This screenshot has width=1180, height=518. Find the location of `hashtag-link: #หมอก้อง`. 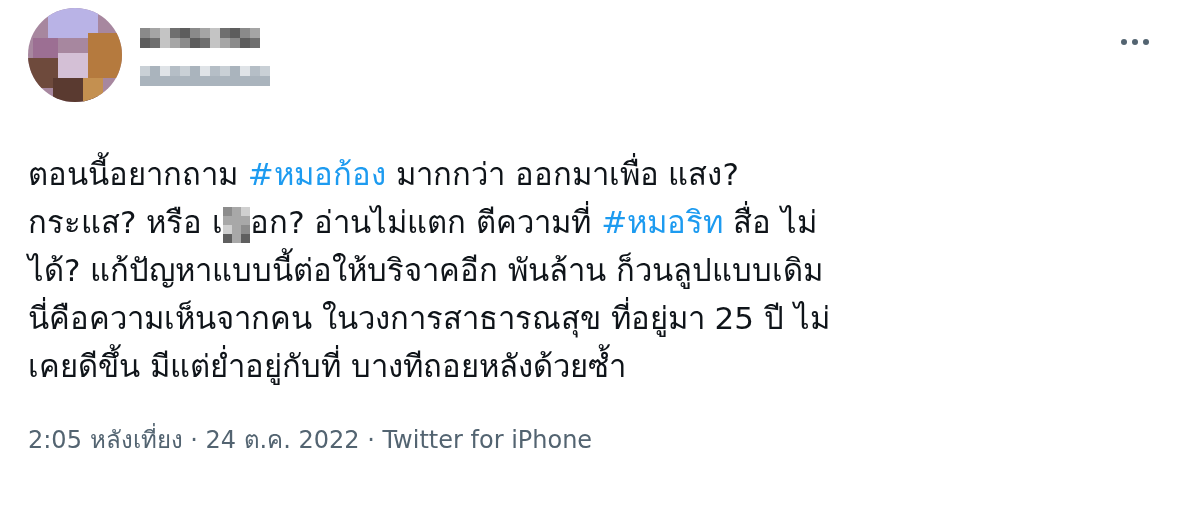

hashtag-link: #หมอก้อง is located at coordinates (316, 174).